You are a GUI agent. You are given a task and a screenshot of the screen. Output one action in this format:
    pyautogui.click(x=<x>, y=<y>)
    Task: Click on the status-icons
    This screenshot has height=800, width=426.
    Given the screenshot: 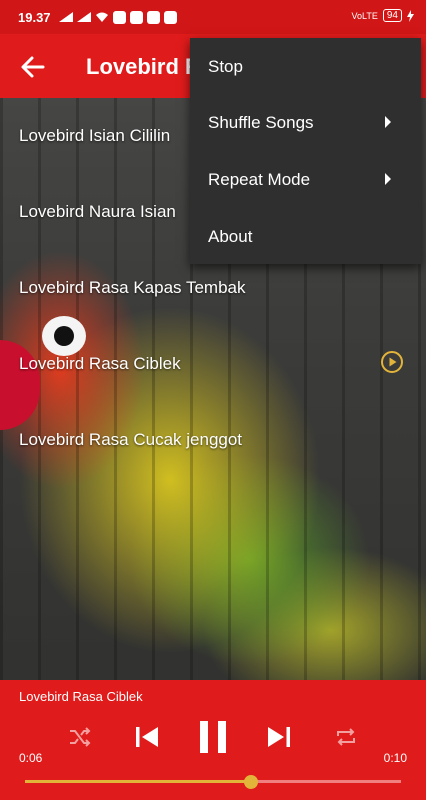 What is the action you would take?
    pyautogui.click(x=117, y=17)
    